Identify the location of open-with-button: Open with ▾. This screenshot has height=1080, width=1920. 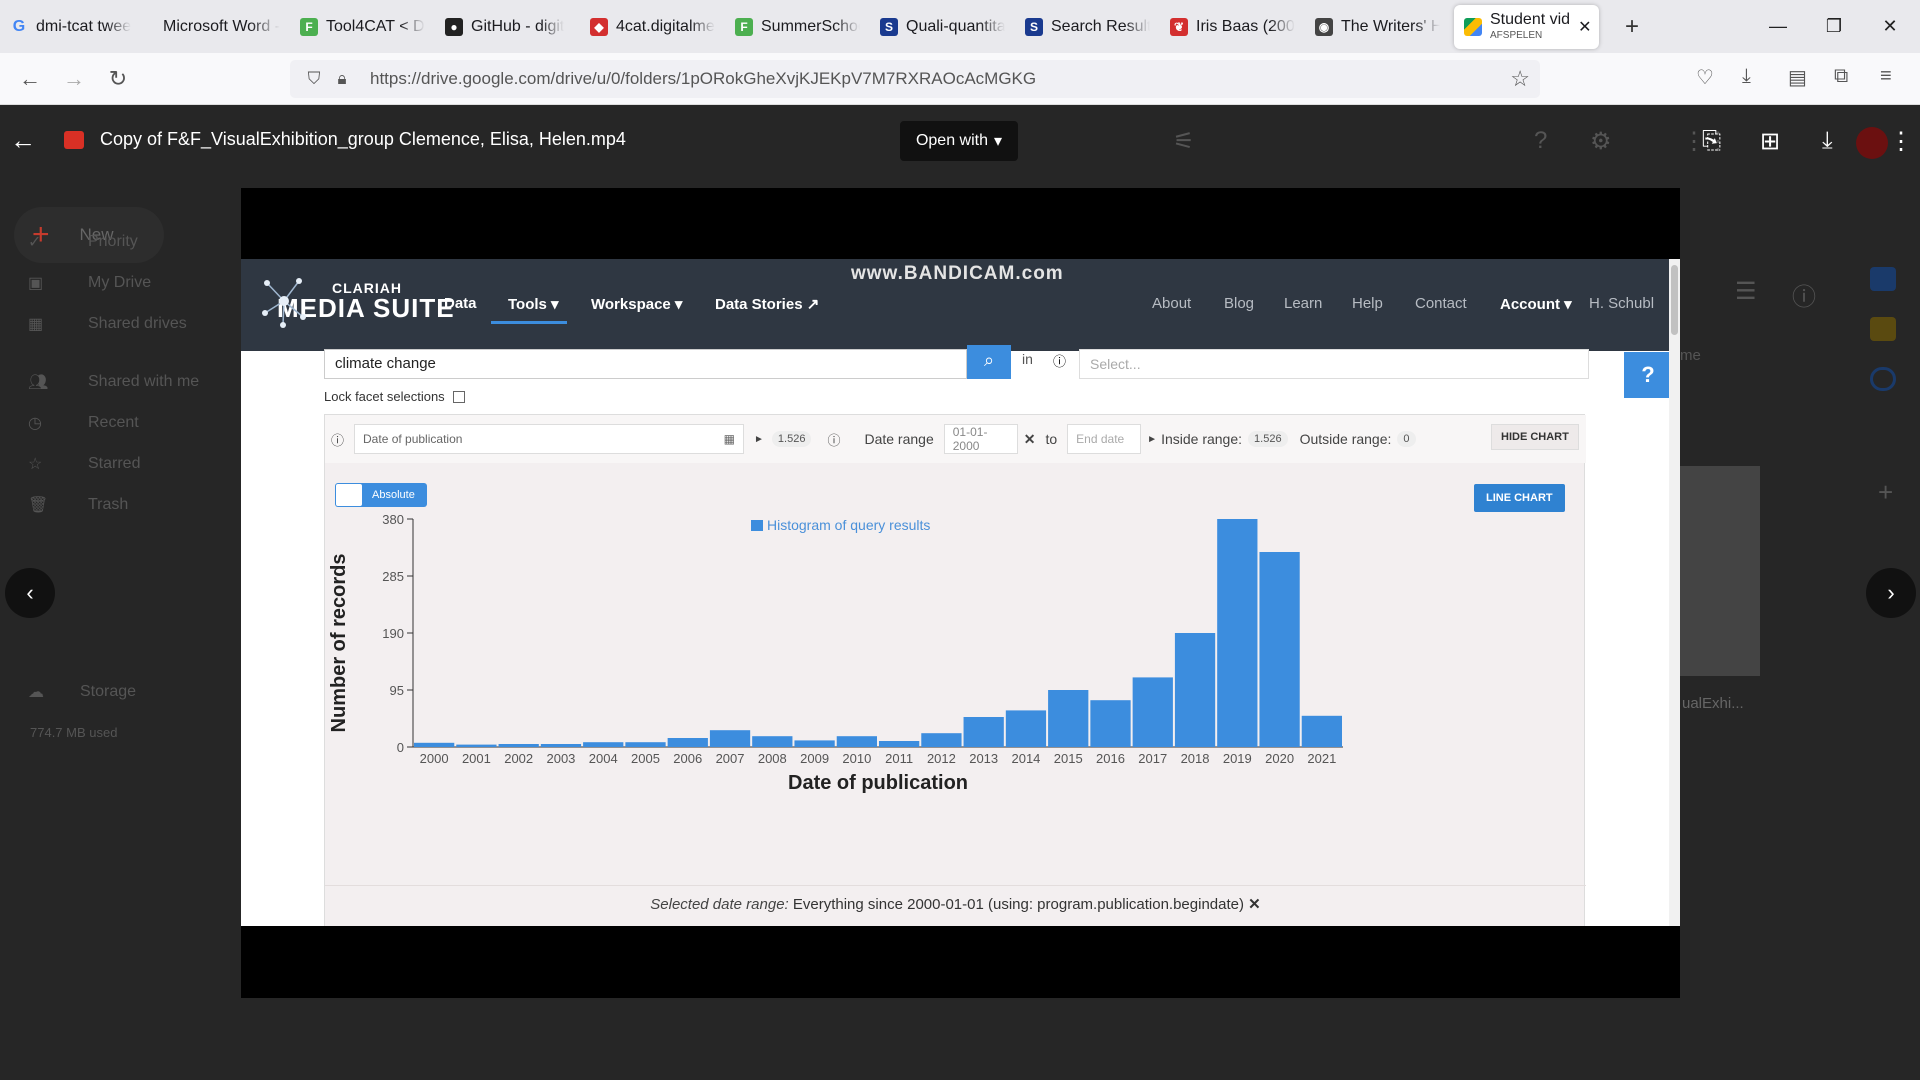
(959, 141).